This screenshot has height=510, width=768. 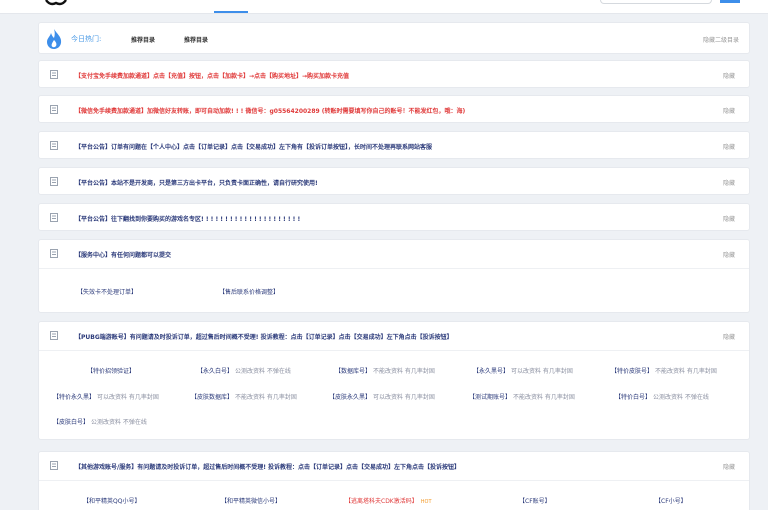 I want to click on product-link: 【特价招领验证】, so click(x=111, y=370).